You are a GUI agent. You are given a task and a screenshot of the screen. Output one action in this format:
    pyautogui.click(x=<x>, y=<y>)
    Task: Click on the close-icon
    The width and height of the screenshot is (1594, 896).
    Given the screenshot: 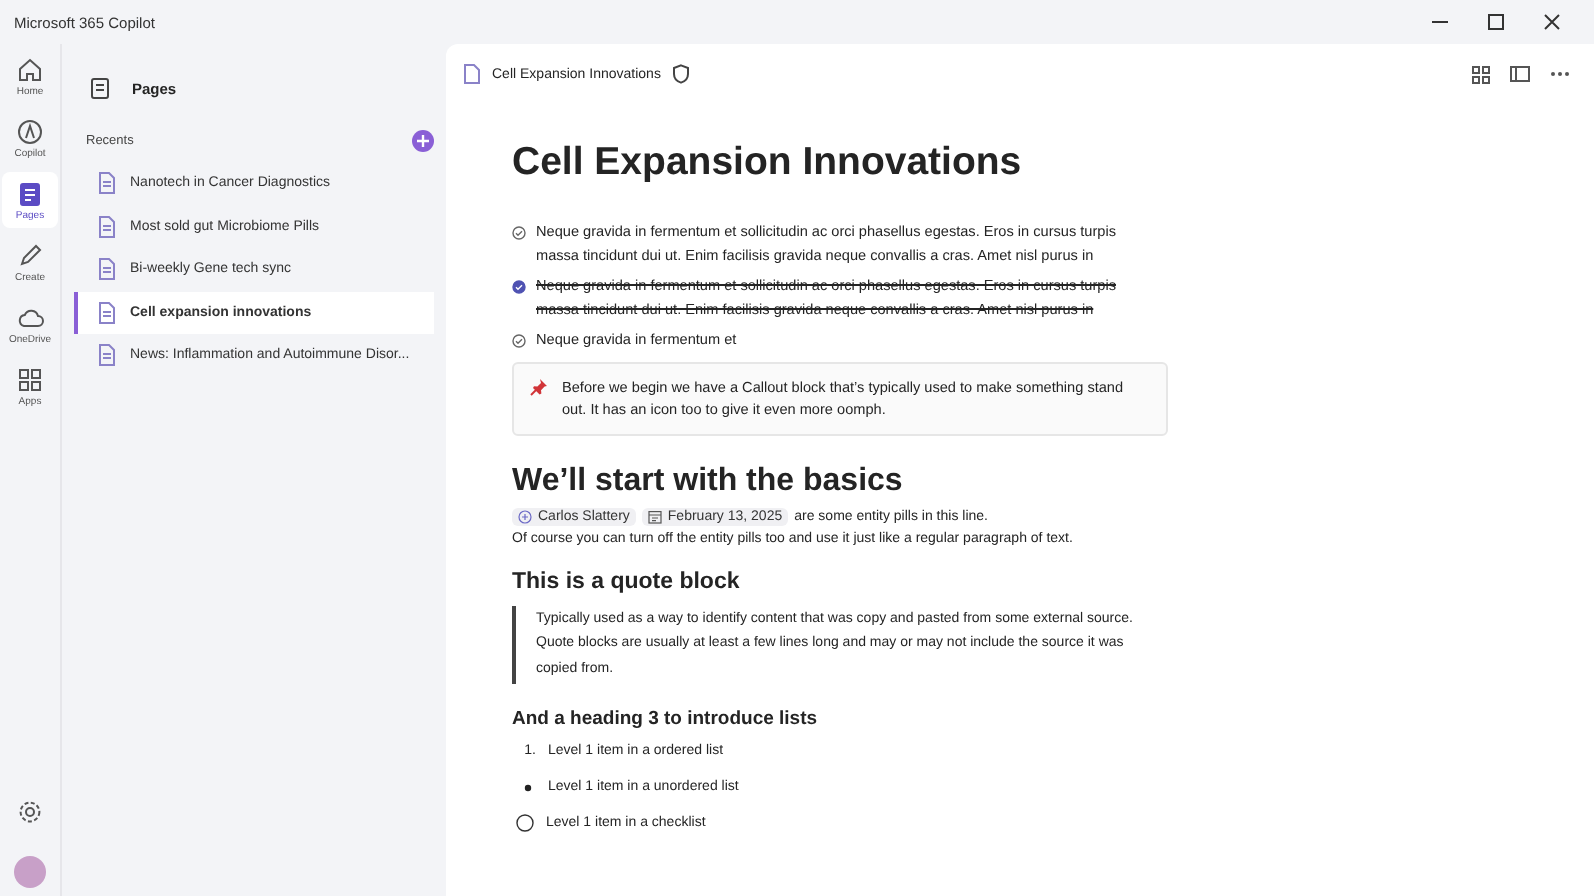 What is the action you would take?
    pyautogui.click(x=1552, y=22)
    